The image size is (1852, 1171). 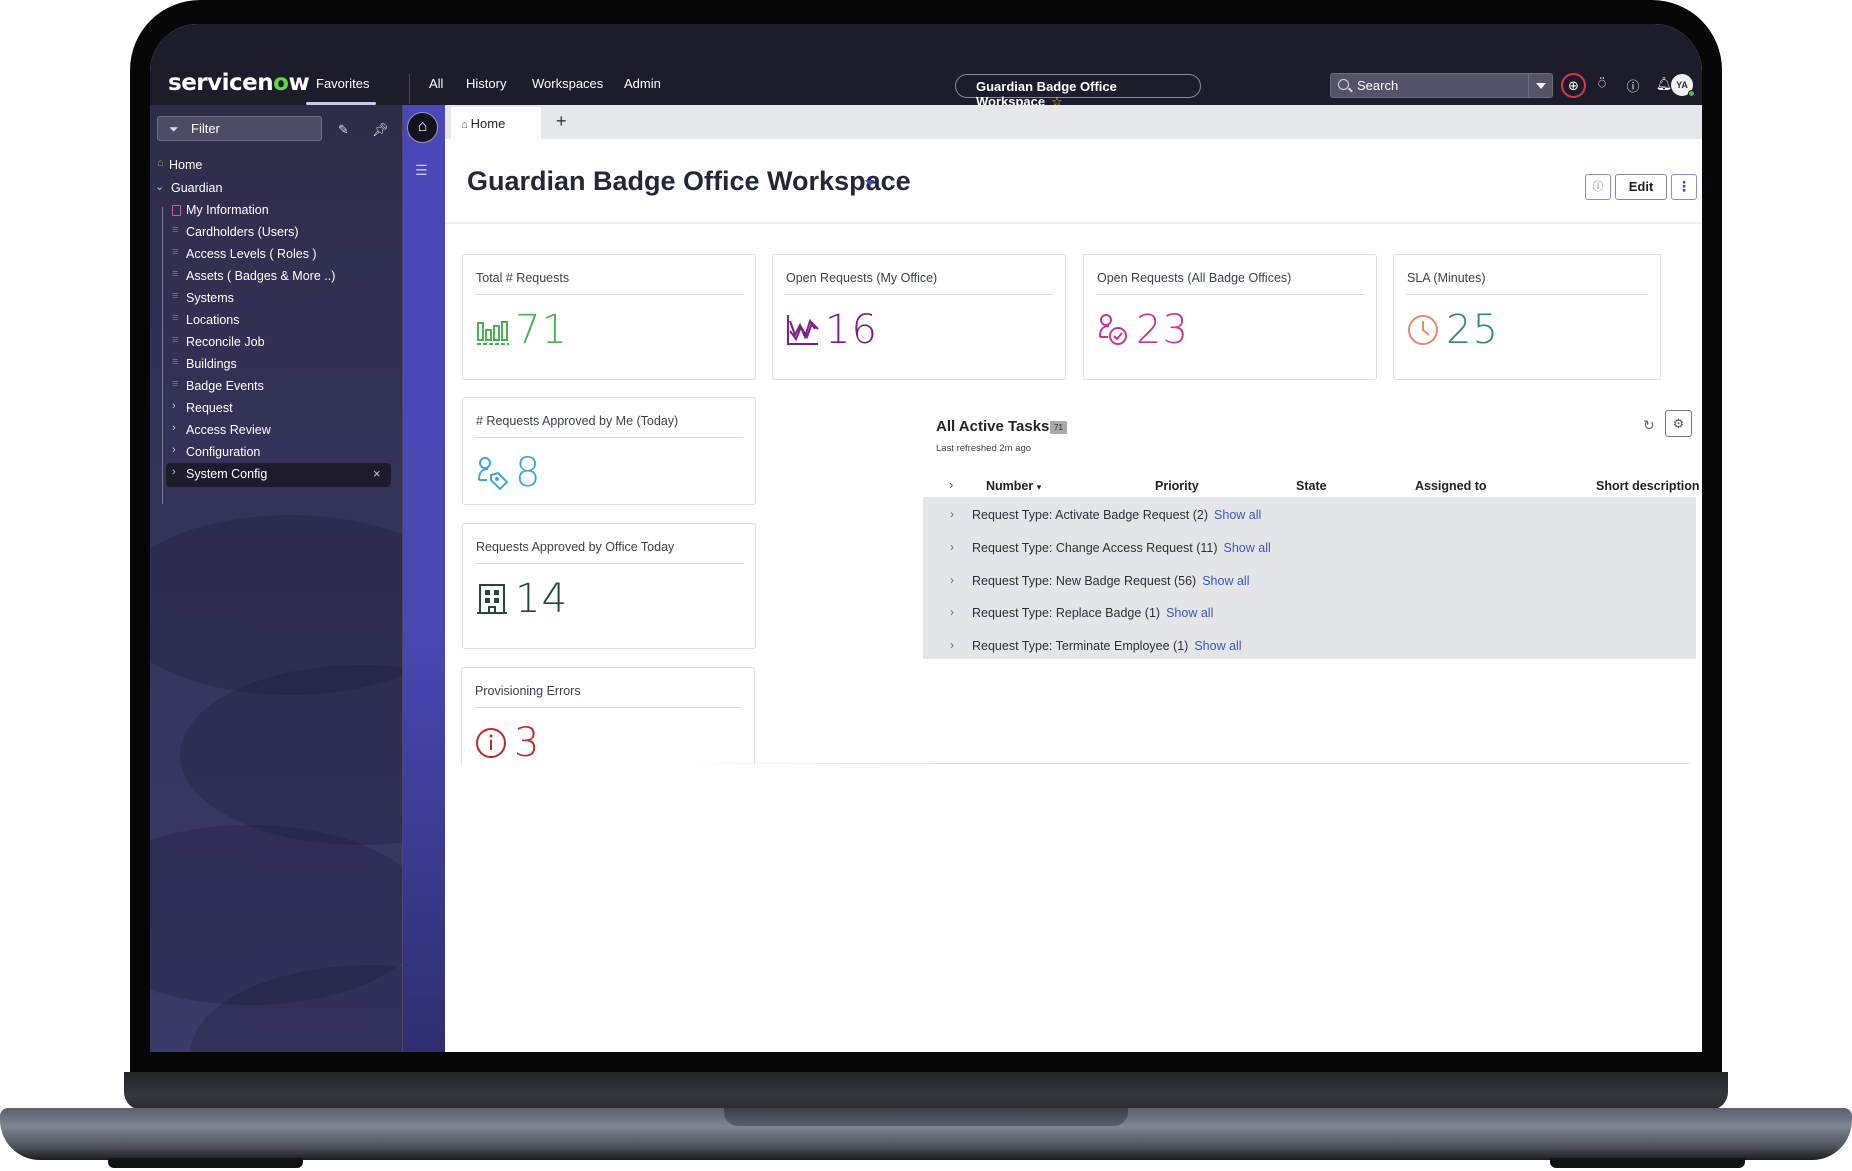 I want to click on sidebar-item-my-information: My Information, so click(x=276, y=211).